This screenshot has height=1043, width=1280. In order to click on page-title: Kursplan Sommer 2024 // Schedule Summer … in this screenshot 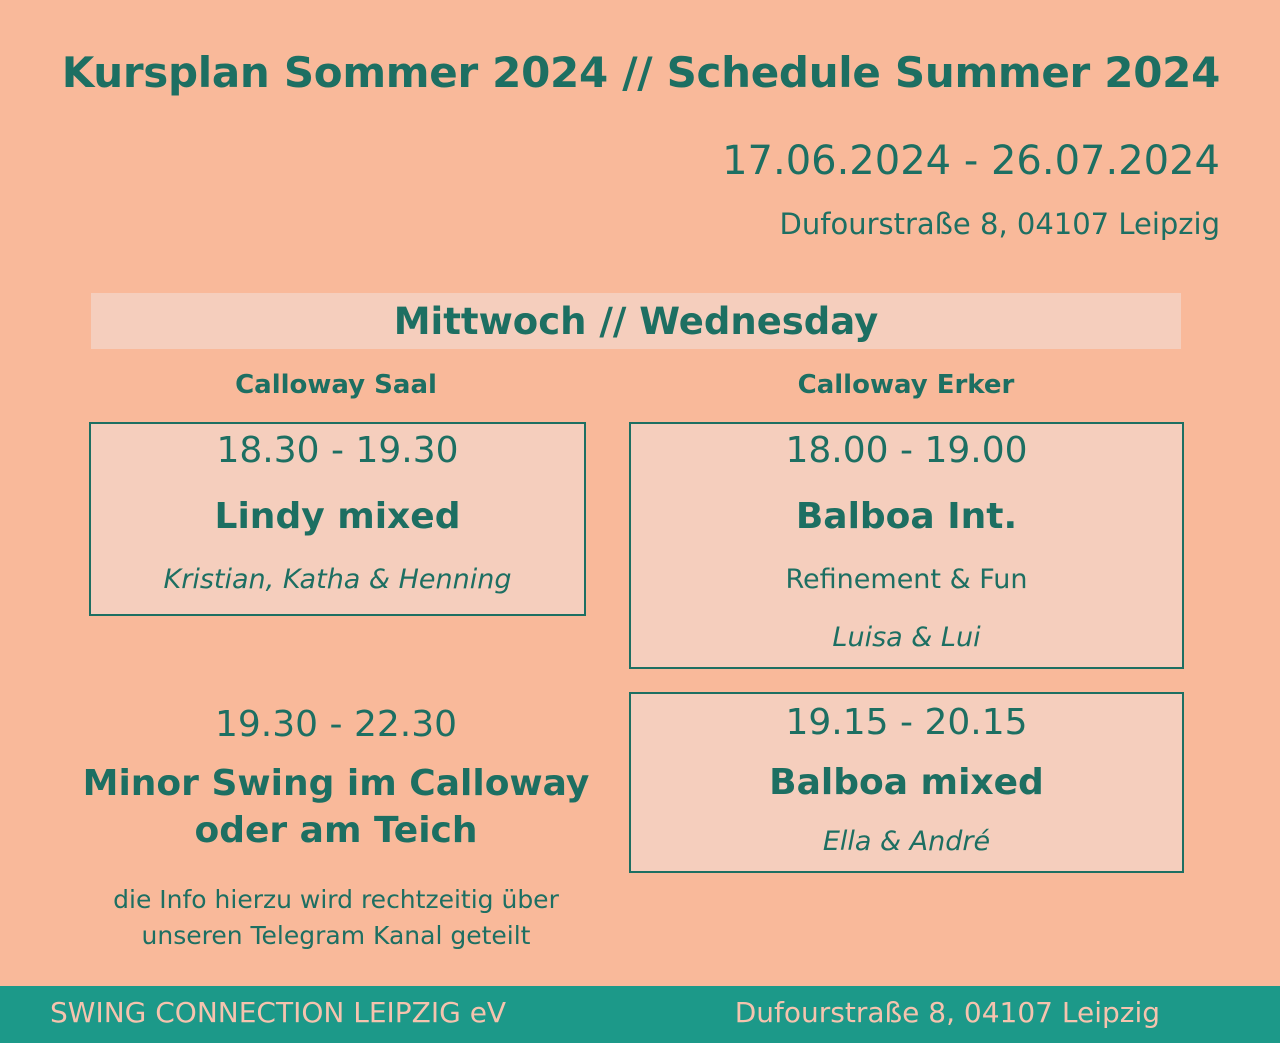, I will do `click(641, 72)`.